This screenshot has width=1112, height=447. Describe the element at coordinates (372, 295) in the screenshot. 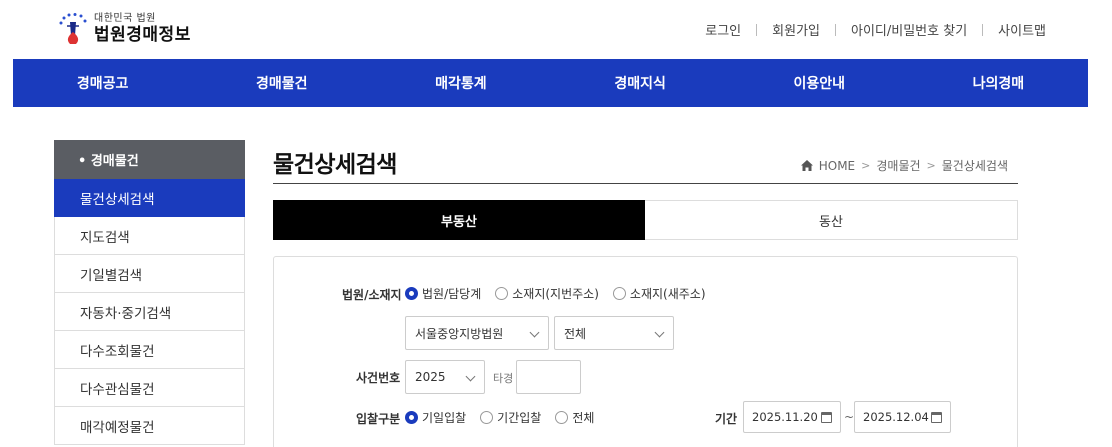

I see `court-location-label: 법원/소재지` at that location.